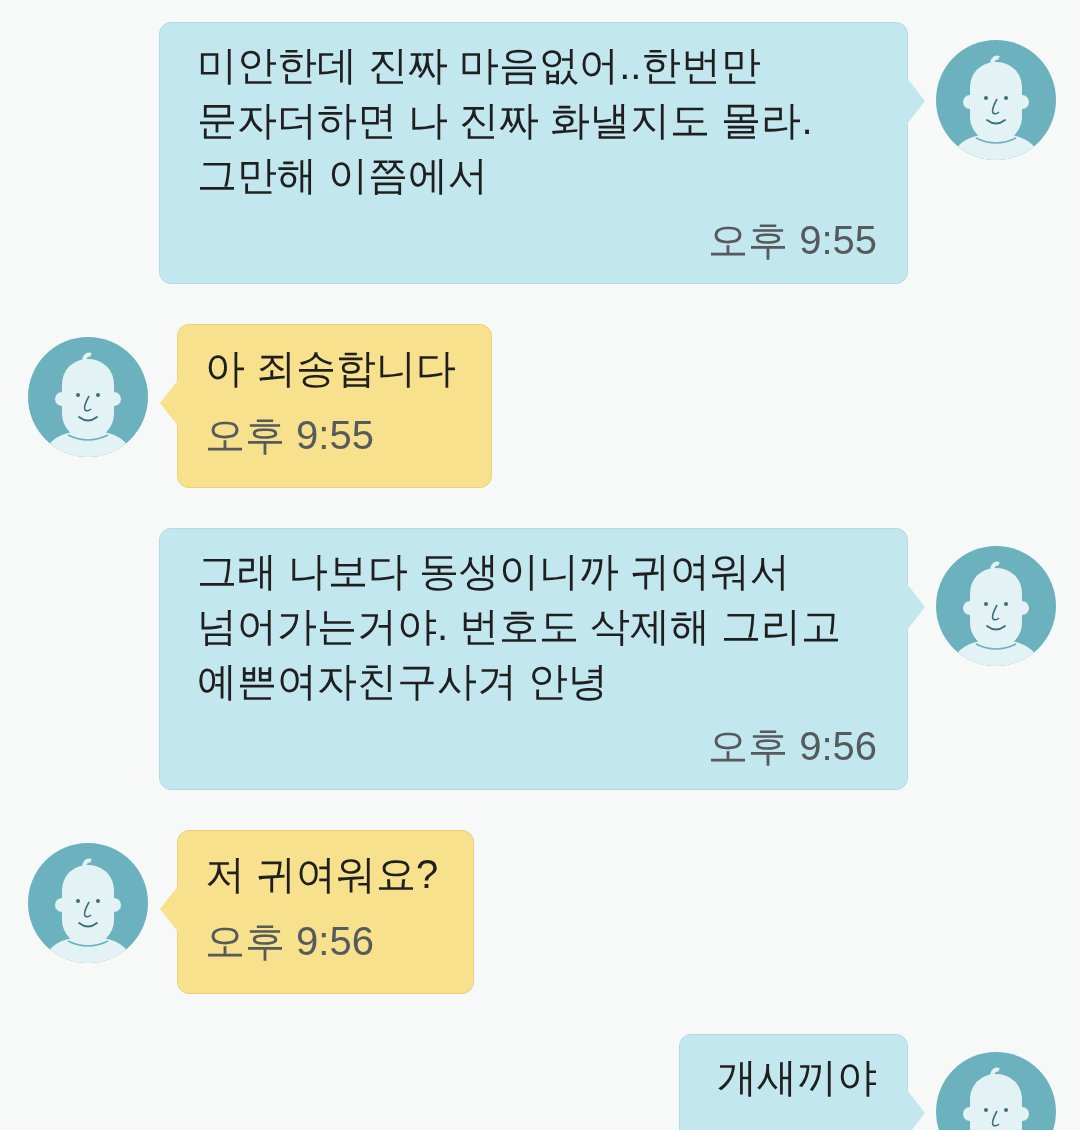 This screenshot has height=1130, width=1080. What do you see at coordinates (322, 874) in the screenshot?
I see `message-text: 저 귀여워요?` at bounding box center [322, 874].